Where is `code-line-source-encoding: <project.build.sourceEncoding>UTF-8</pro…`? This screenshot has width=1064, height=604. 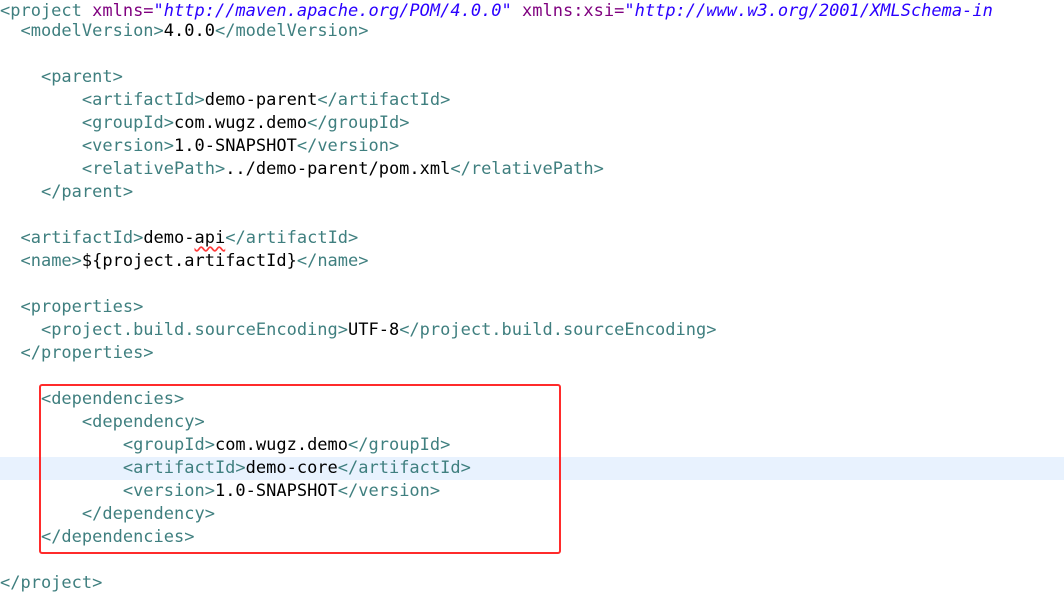 code-line-source-encoding: <project.build.sourceEncoding>UTF-8</pro… is located at coordinates (532, 330).